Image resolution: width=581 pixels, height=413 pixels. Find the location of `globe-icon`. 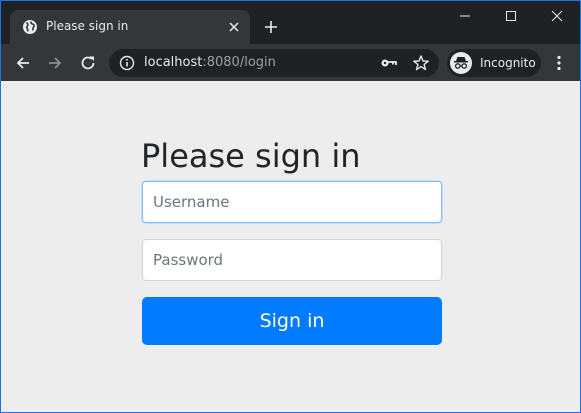

globe-icon is located at coordinates (30, 27).